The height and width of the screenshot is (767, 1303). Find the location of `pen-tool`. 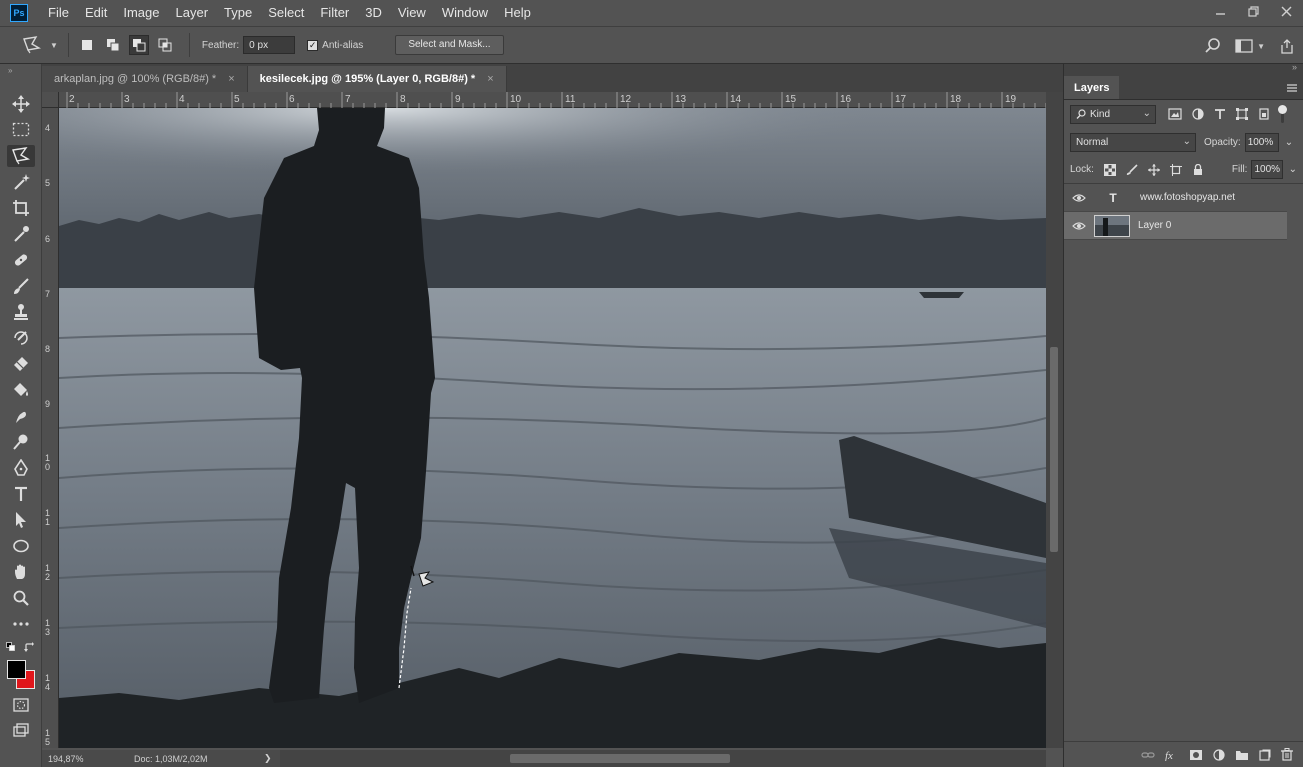

pen-tool is located at coordinates (21, 468).